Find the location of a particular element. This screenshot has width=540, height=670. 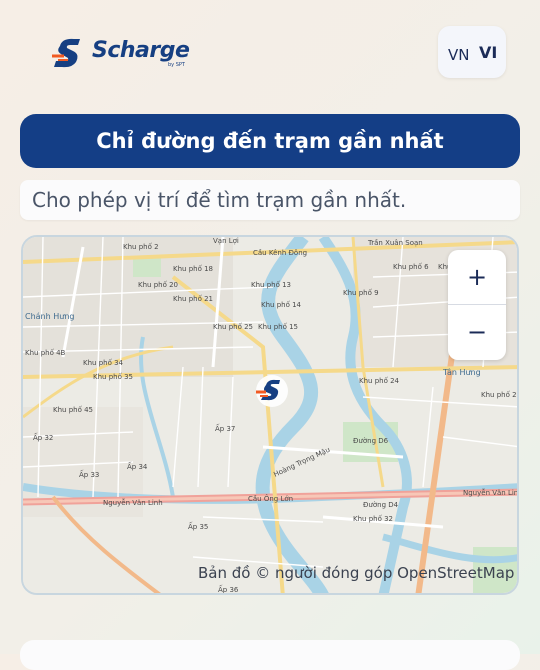

map-label: Khu phố 21 is located at coordinates (193, 299).